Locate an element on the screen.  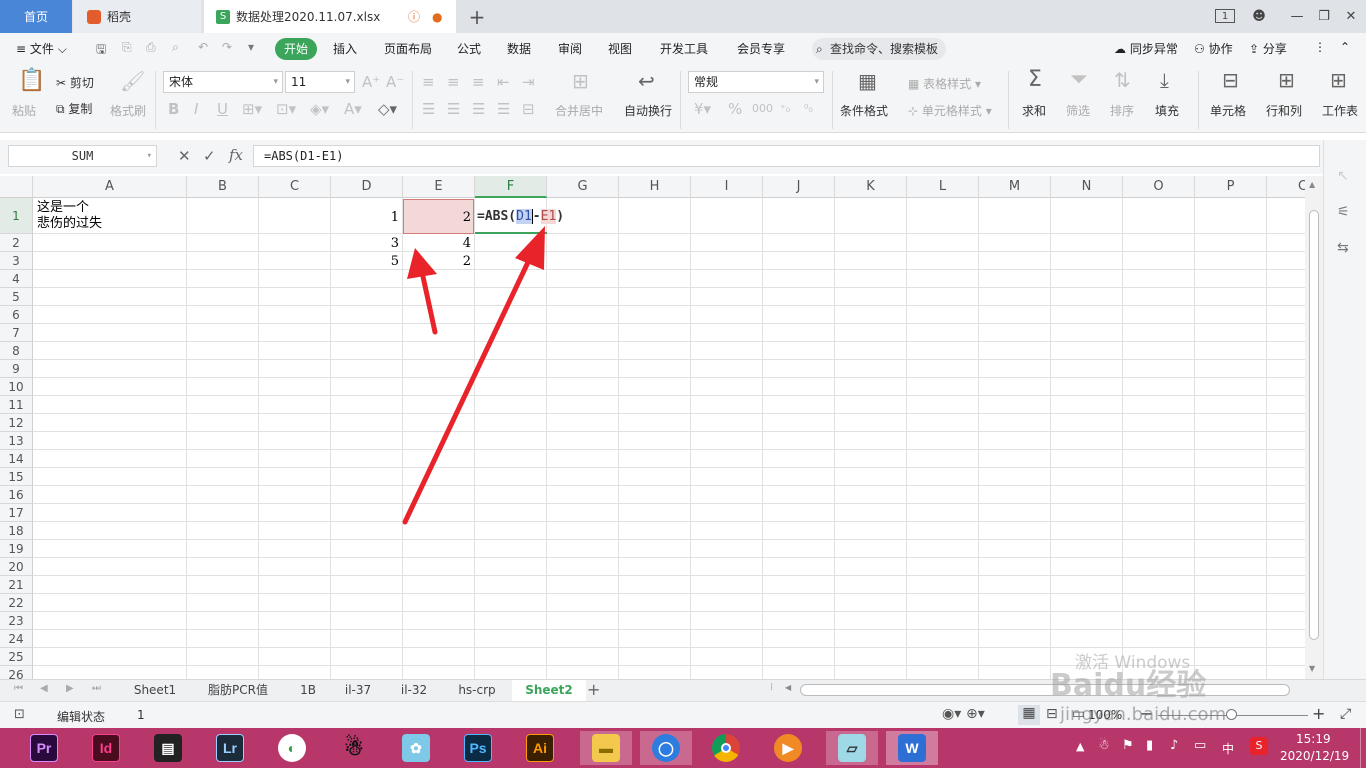
scroll-thumb is located at coordinates (1314, 425).